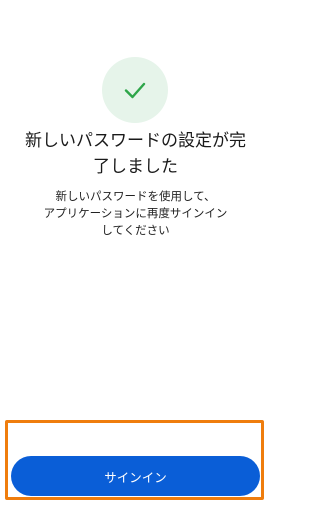 The height and width of the screenshot is (510, 320). Describe the element at coordinates (135, 196) in the screenshot. I see `instruction-line-1: 新しいパスワードを使用して、` at that location.